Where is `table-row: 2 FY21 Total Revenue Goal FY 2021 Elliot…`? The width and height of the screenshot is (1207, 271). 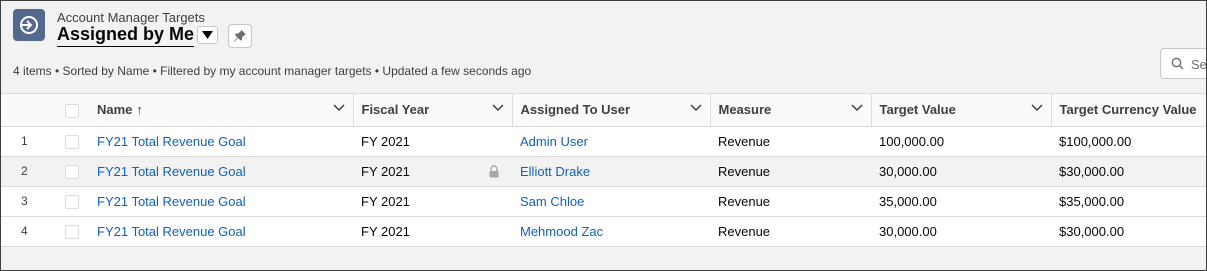
table-row: 2 FY21 Total Revenue Goal FY 2021 Elliot… is located at coordinates (603, 171).